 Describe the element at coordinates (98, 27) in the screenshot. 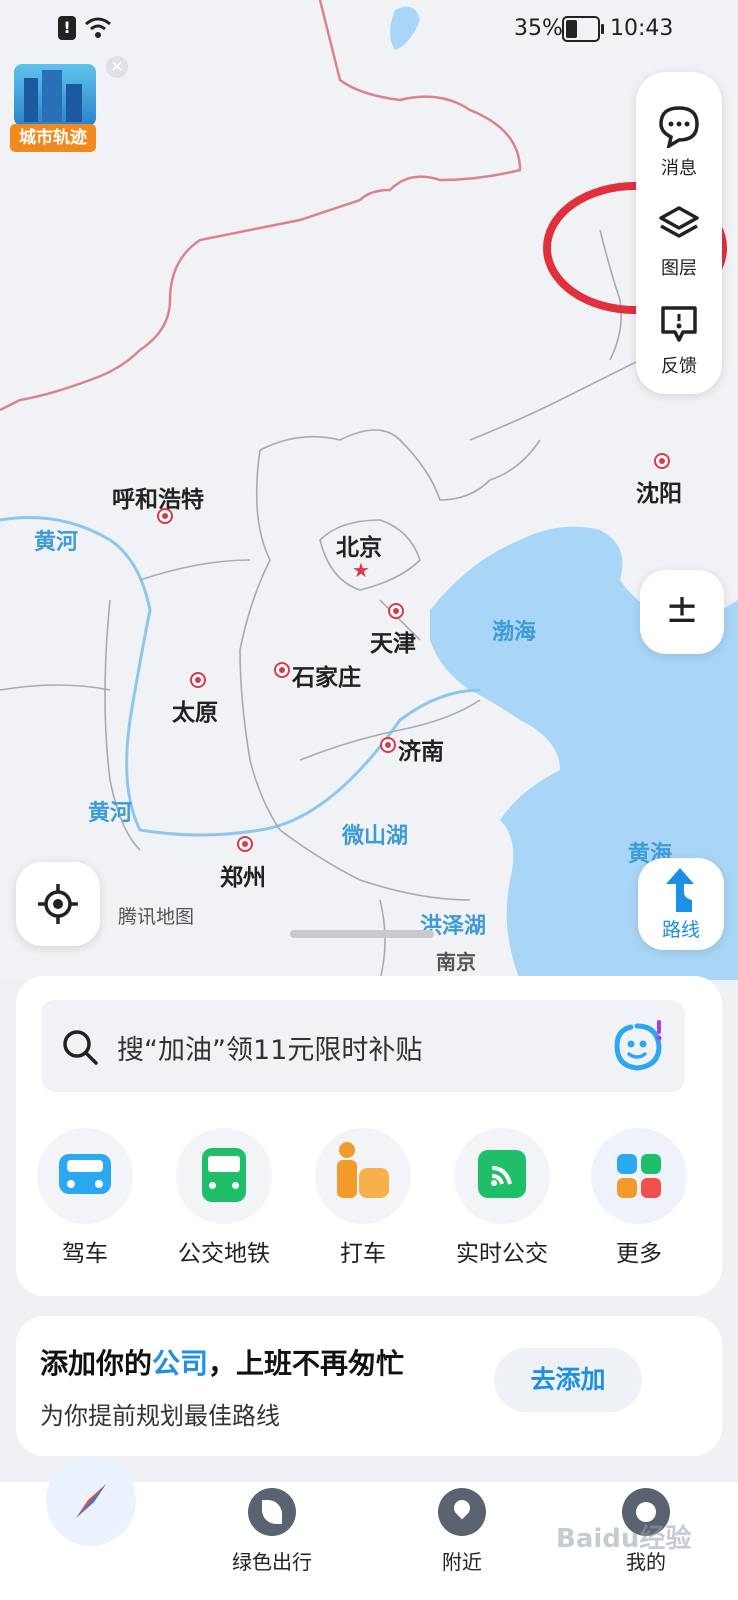

I see `wifi-icon` at that location.